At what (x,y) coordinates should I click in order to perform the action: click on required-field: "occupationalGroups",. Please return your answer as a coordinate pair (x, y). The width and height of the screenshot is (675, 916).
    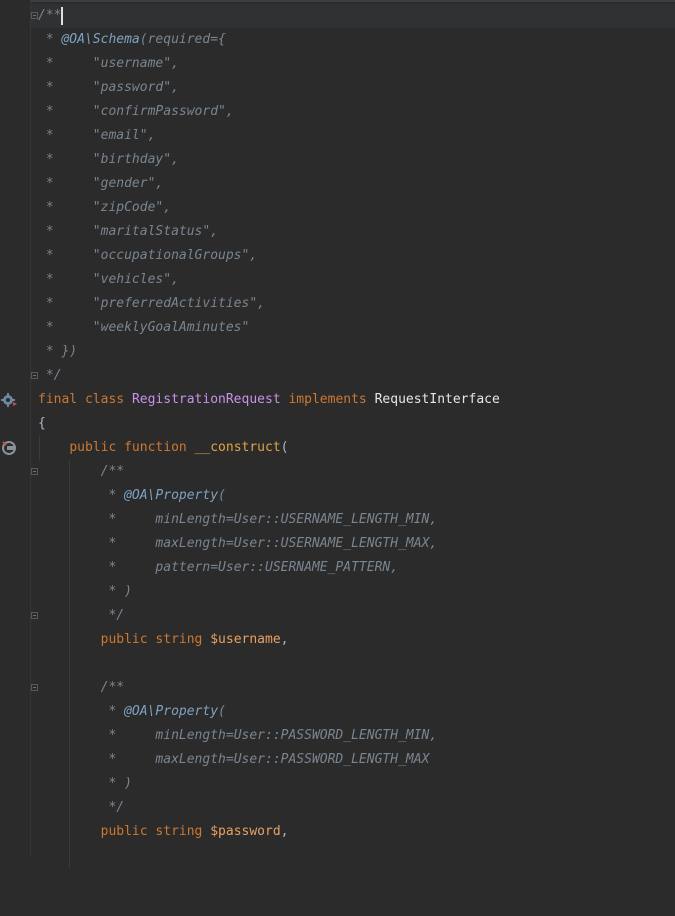
    Looking at the image, I should click on (175, 255).